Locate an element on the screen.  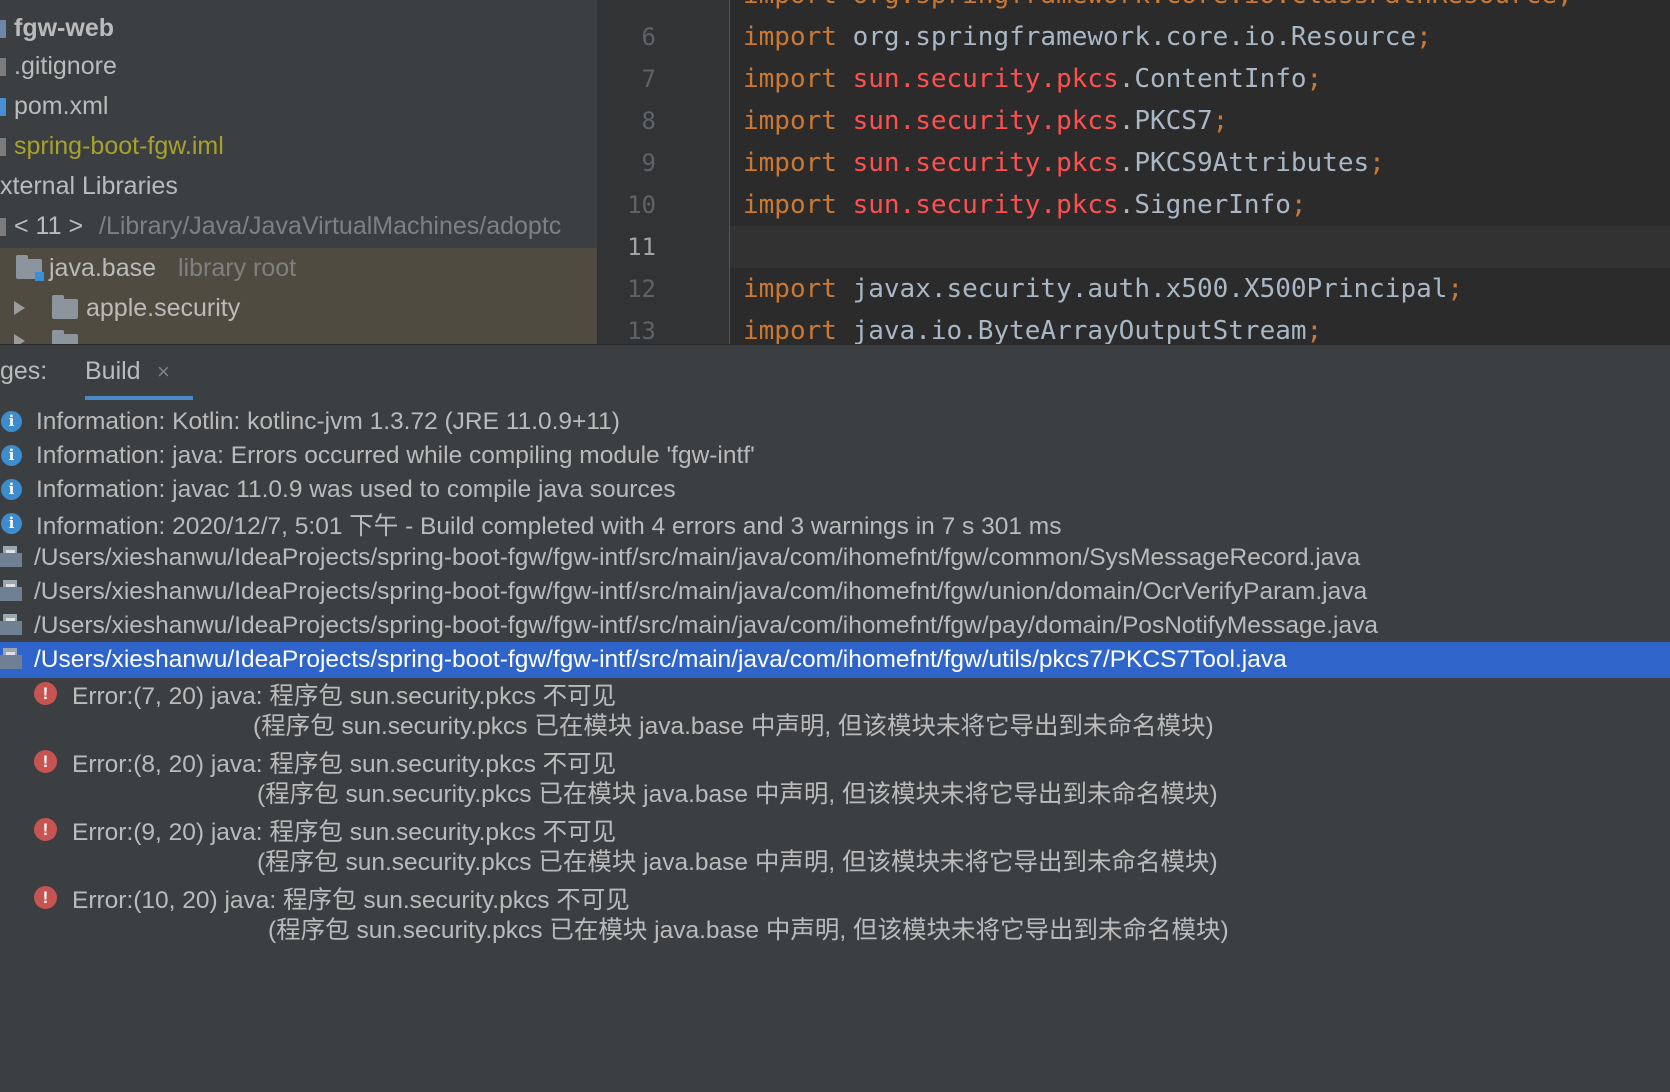
tree-item-pom-xml: pom.xml is located at coordinates (298, 106).